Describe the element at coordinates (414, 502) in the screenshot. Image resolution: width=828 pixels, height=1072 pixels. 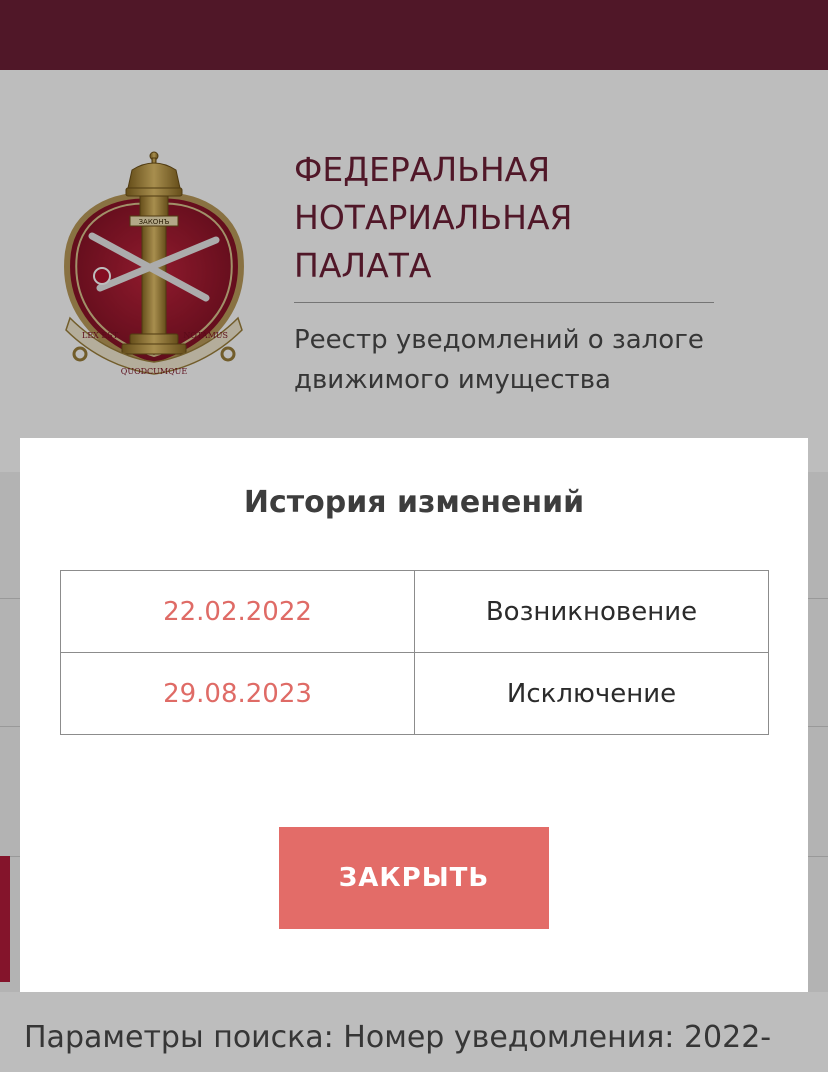
I see `modal-title: История изменений` at that location.